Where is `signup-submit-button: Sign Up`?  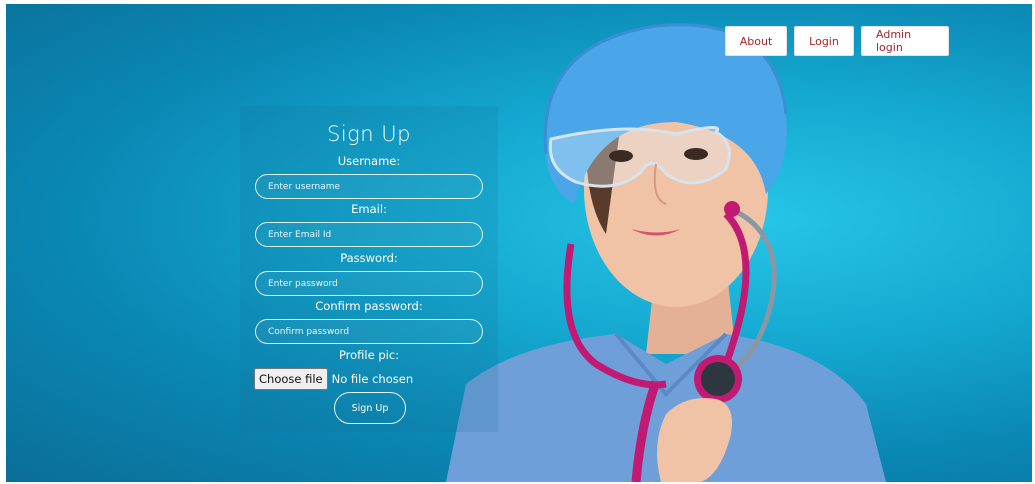 signup-submit-button: Sign Up is located at coordinates (370, 408).